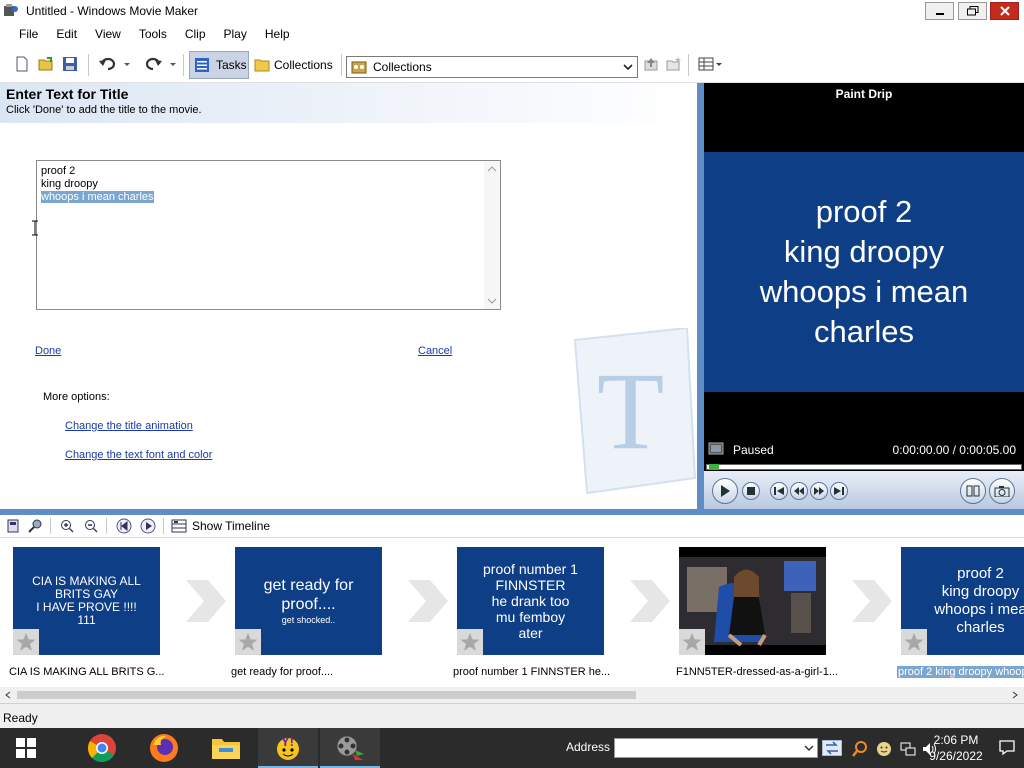 The height and width of the screenshot is (768, 1024). Describe the element at coordinates (819, 491) in the screenshot. I see `fast-forward-button` at that location.